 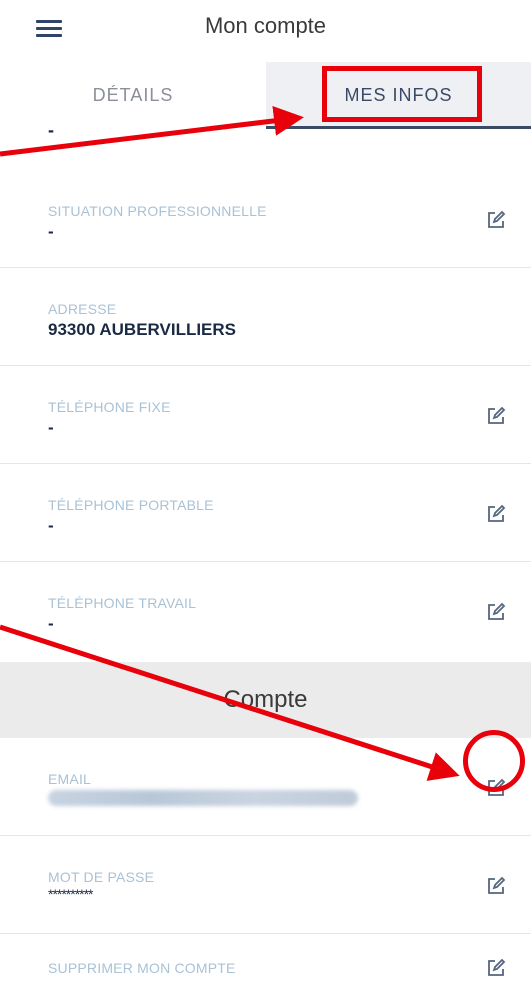 I want to click on active-tab-indicator, so click(x=398, y=127).